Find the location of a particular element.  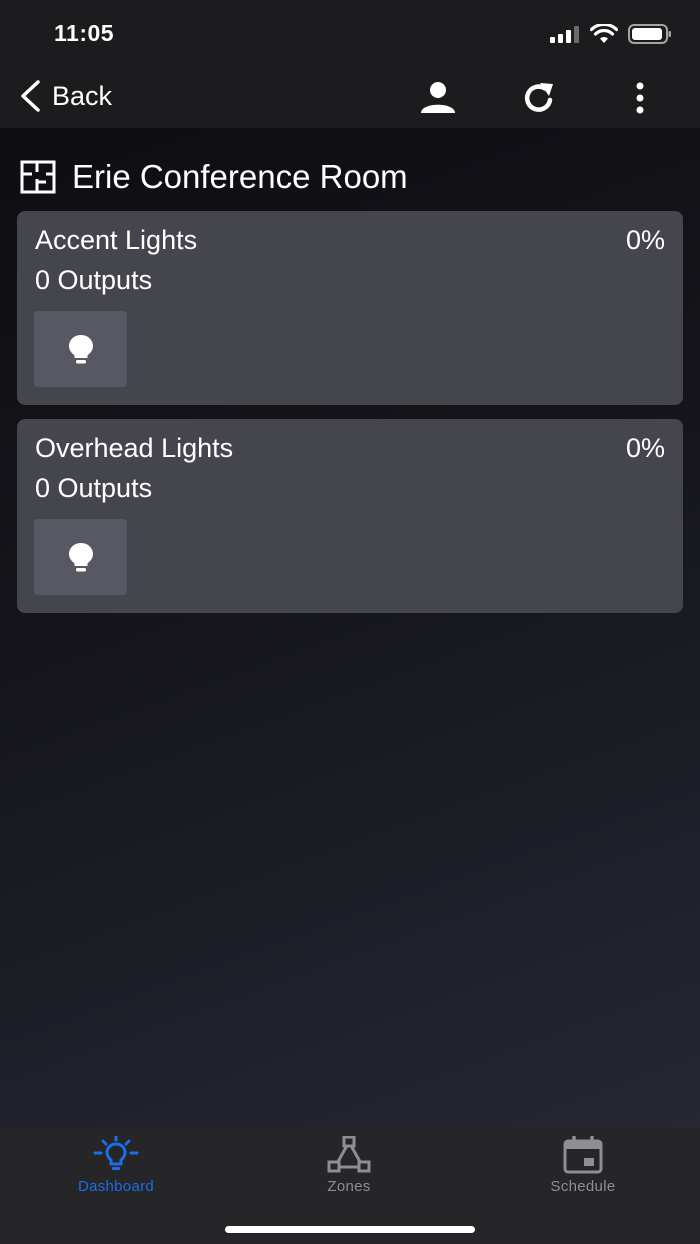

back-button: Back is located at coordinates (65, 96).